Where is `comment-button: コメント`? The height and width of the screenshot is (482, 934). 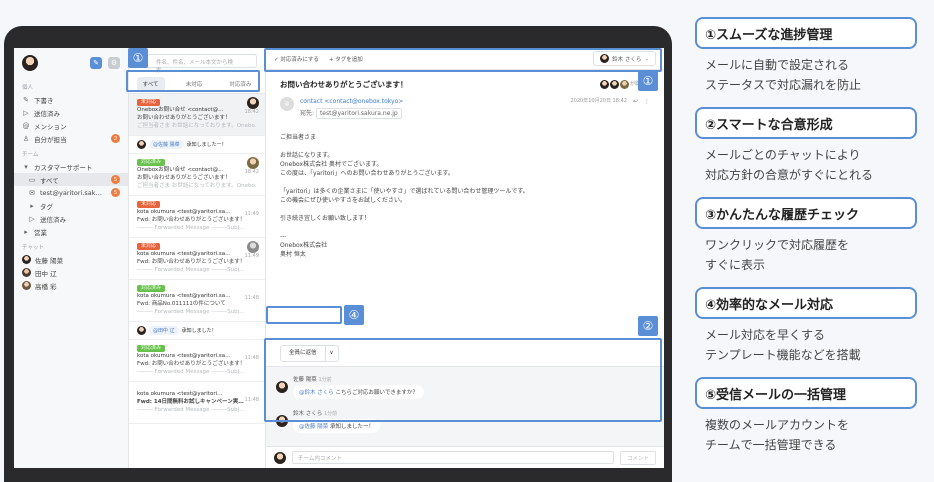 comment-button: コメント is located at coordinates (637, 457).